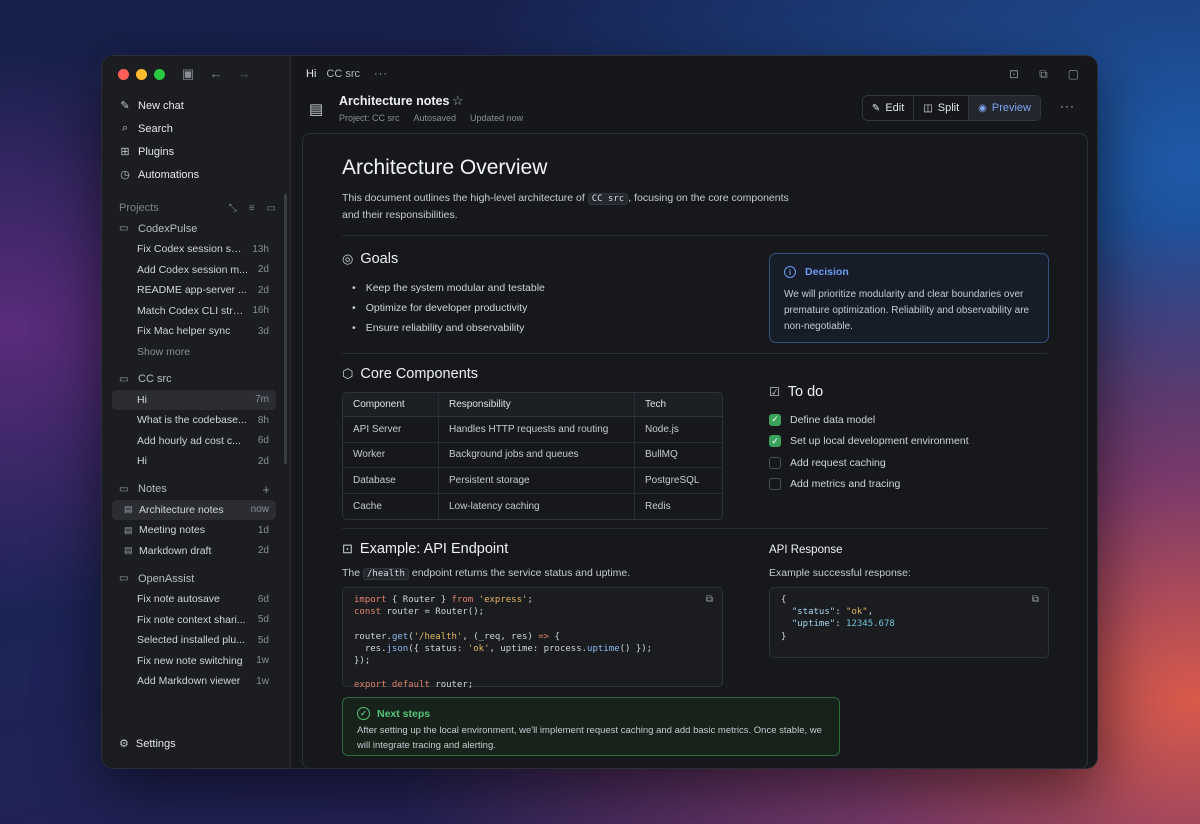  What do you see at coordinates (266, 489) in the screenshot?
I see `add-note-icon: +` at bounding box center [266, 489].